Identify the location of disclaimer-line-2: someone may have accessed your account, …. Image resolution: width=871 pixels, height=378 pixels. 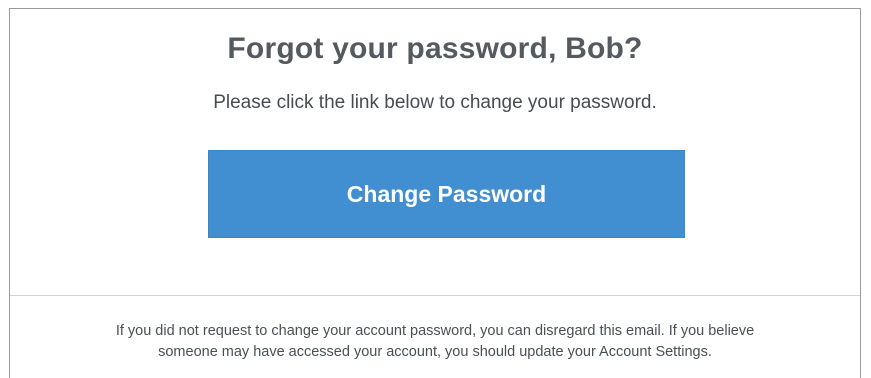
(435, 352).